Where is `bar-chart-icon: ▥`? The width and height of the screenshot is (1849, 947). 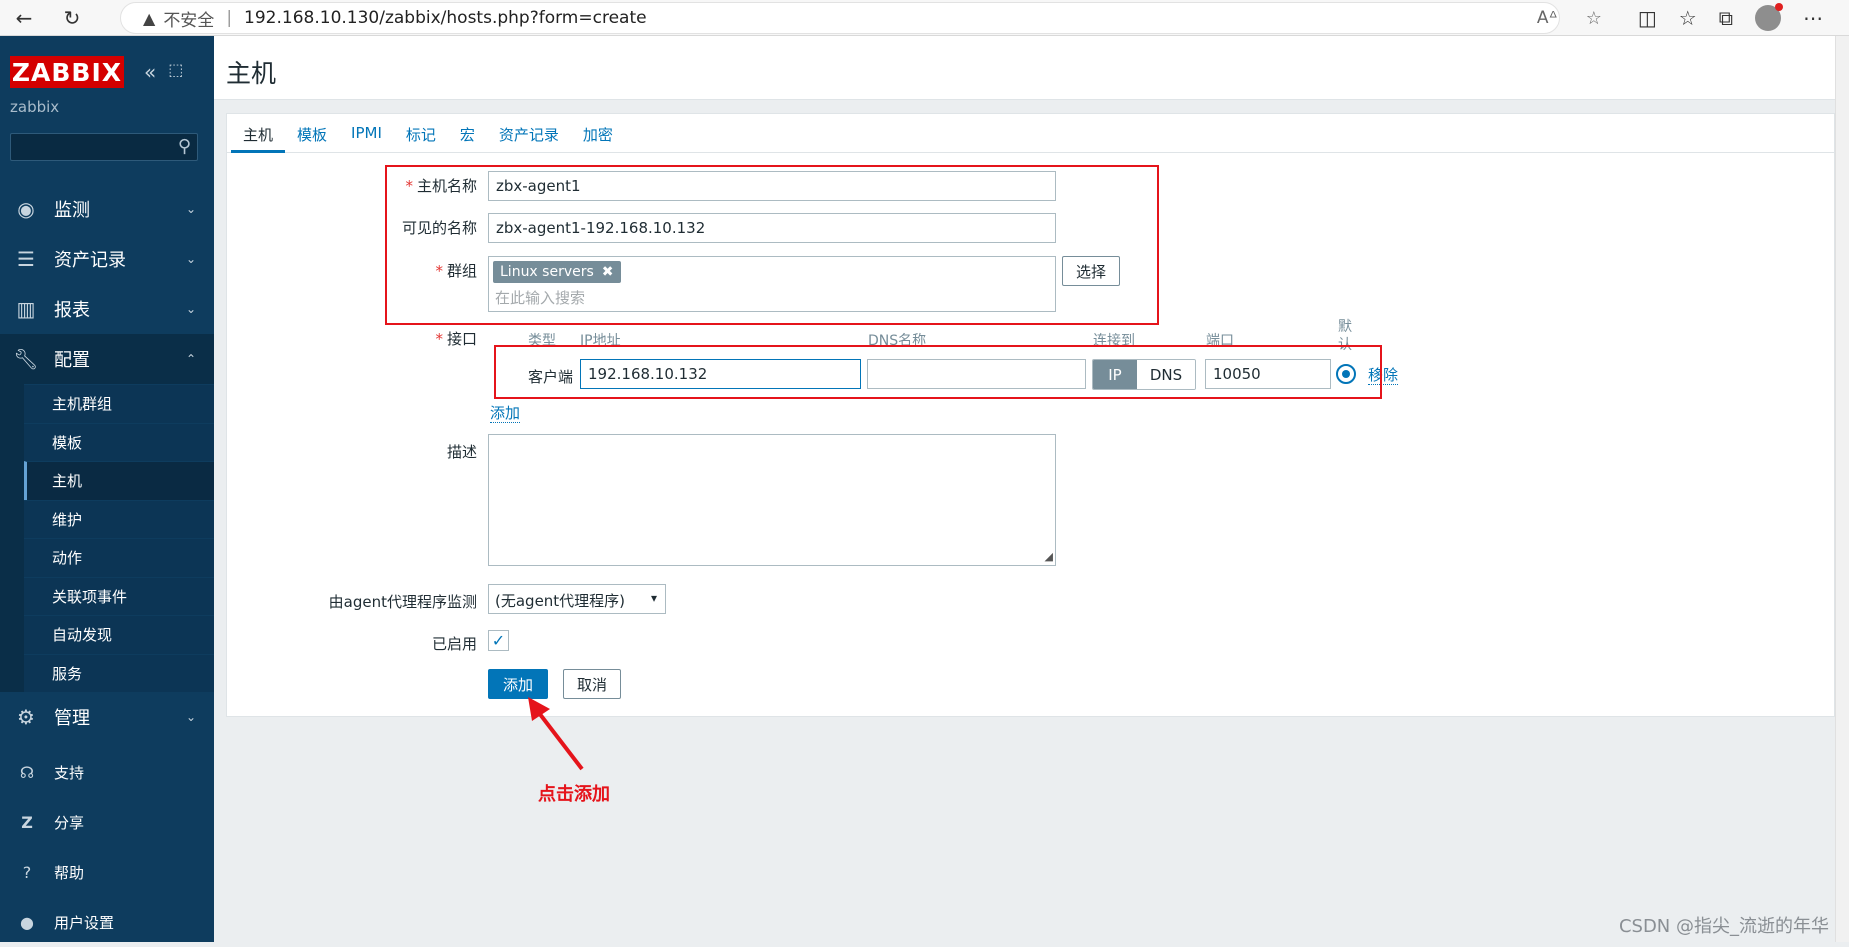 bar-chart-icon: ▥ is located at coordinates (26, 309).